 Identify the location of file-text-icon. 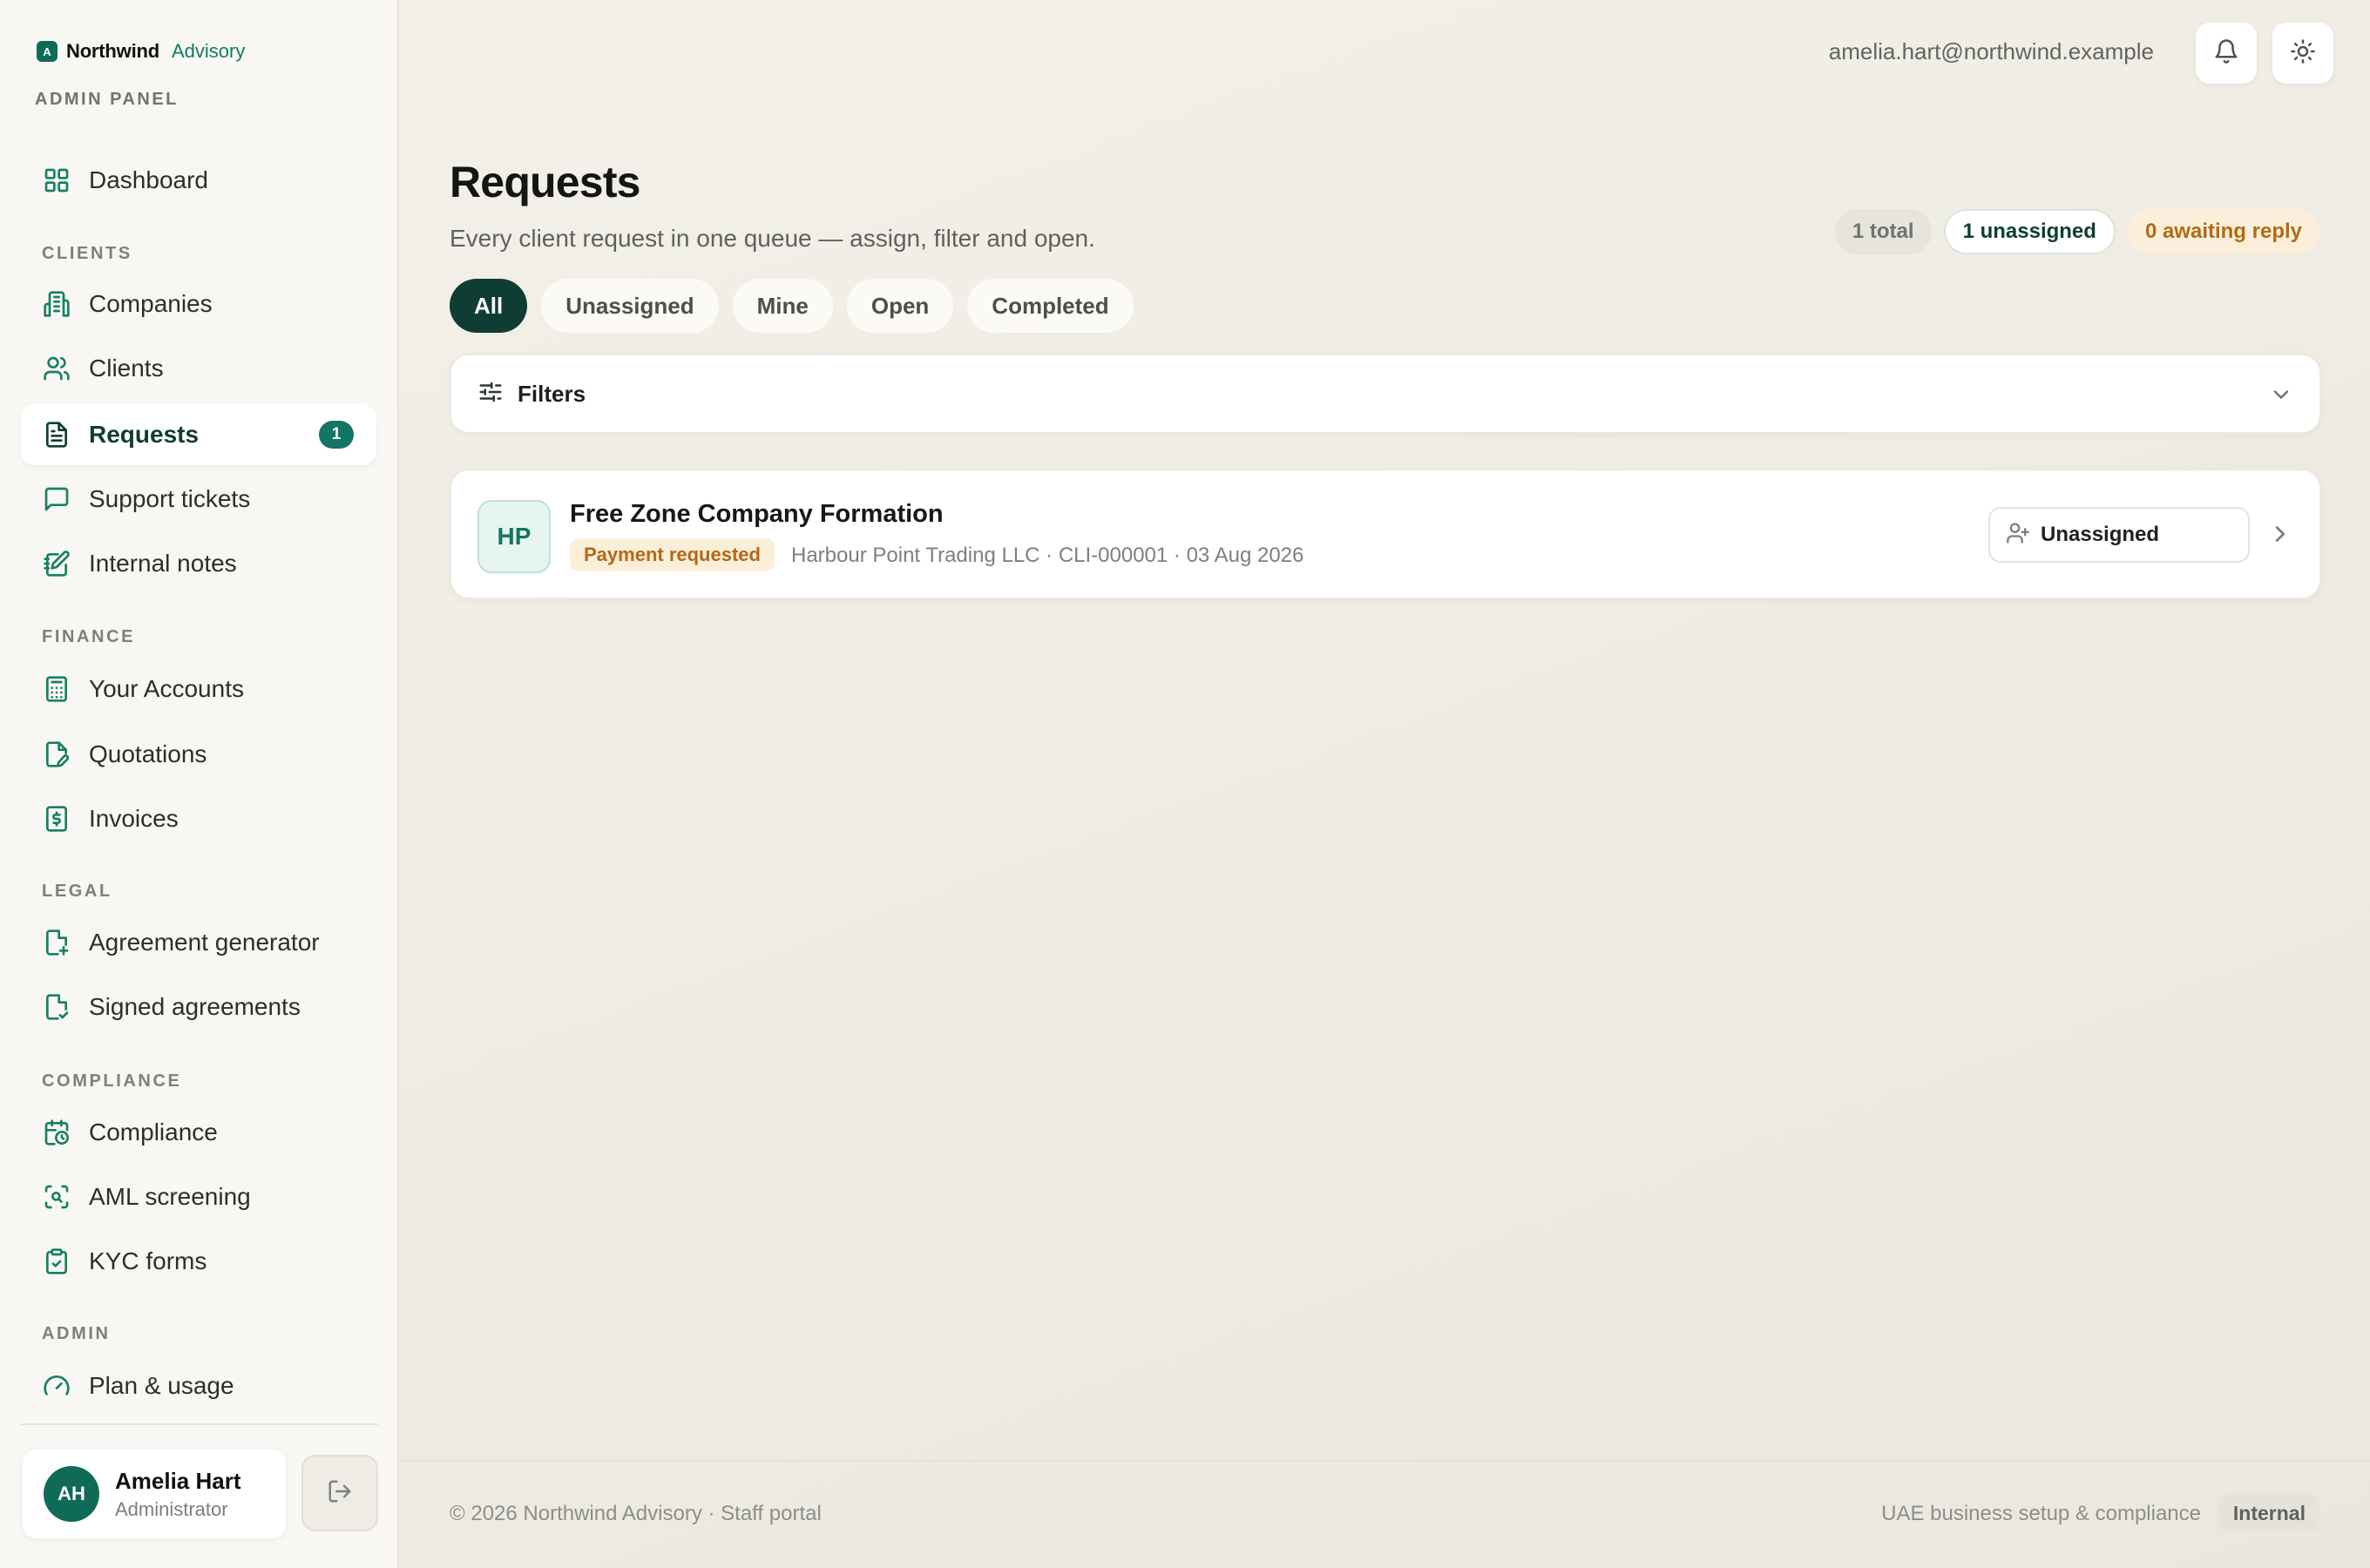
(56, 434).